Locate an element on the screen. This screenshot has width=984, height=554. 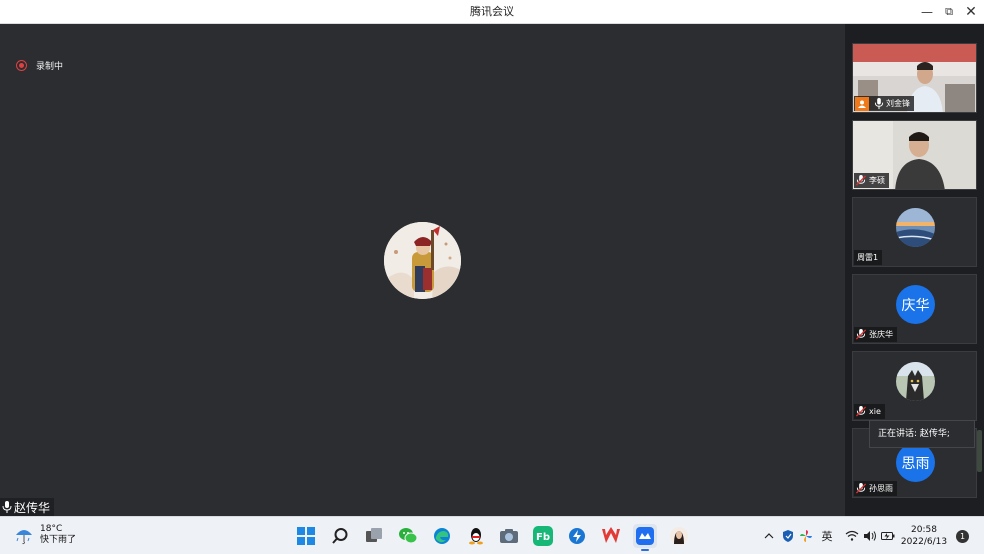
active-app-indicator is located at coordinates (645, 550).